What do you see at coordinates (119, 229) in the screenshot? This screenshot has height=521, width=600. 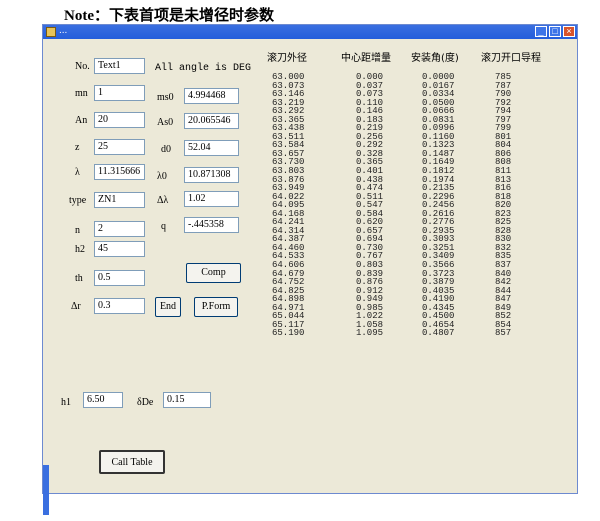 I see `n-input: 2` at bounding box center [119, 229].